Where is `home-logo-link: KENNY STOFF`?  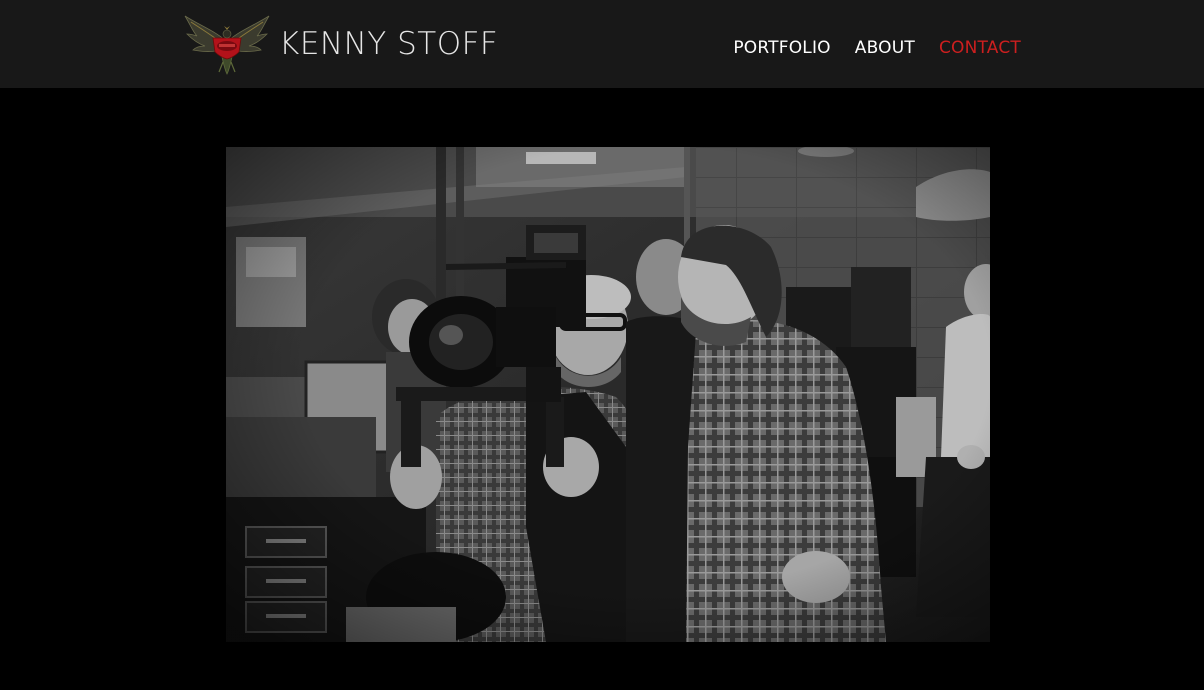 home-logo-link: KENNY STOFF is located at coordinates (340, 44).